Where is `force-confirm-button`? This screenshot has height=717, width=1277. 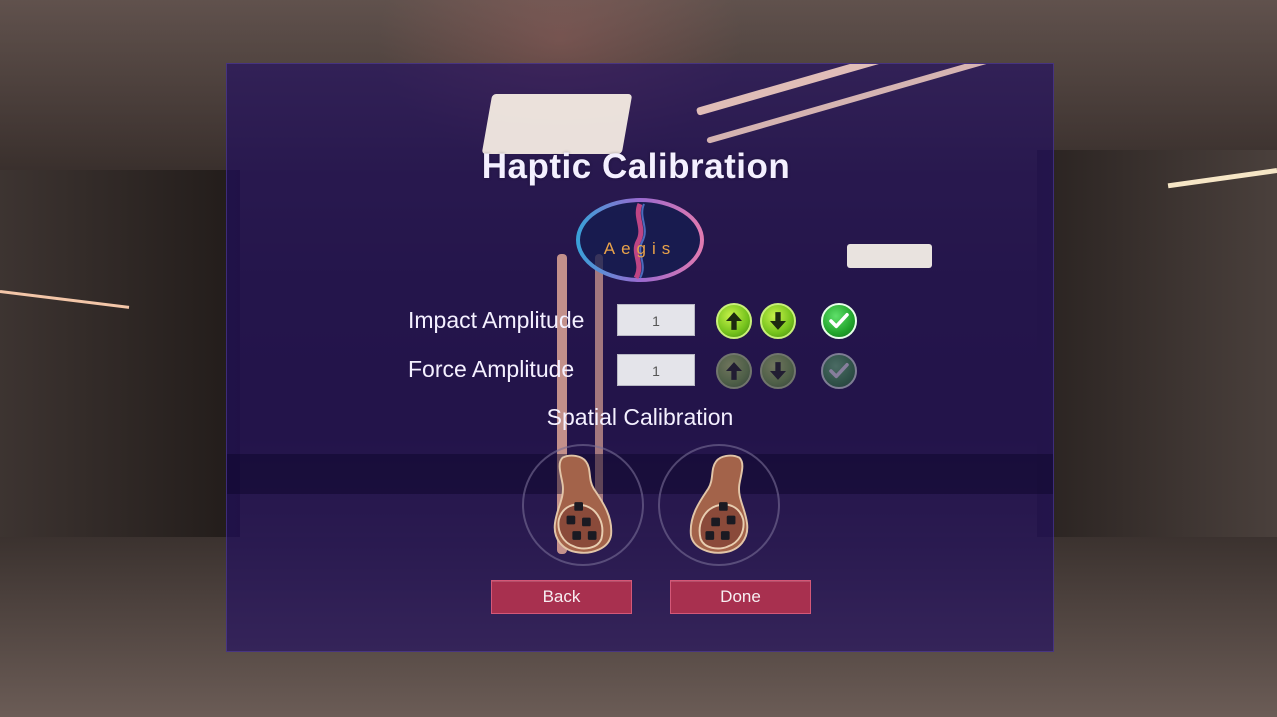
force-confirm-button is located at coordinates (839, 371).